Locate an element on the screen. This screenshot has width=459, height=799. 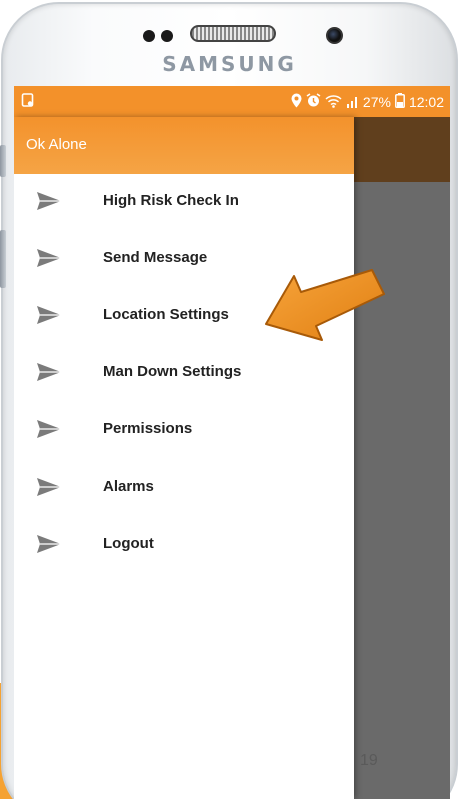
menu-item-label: Man Down Settings is located at coordinates (172, 371).